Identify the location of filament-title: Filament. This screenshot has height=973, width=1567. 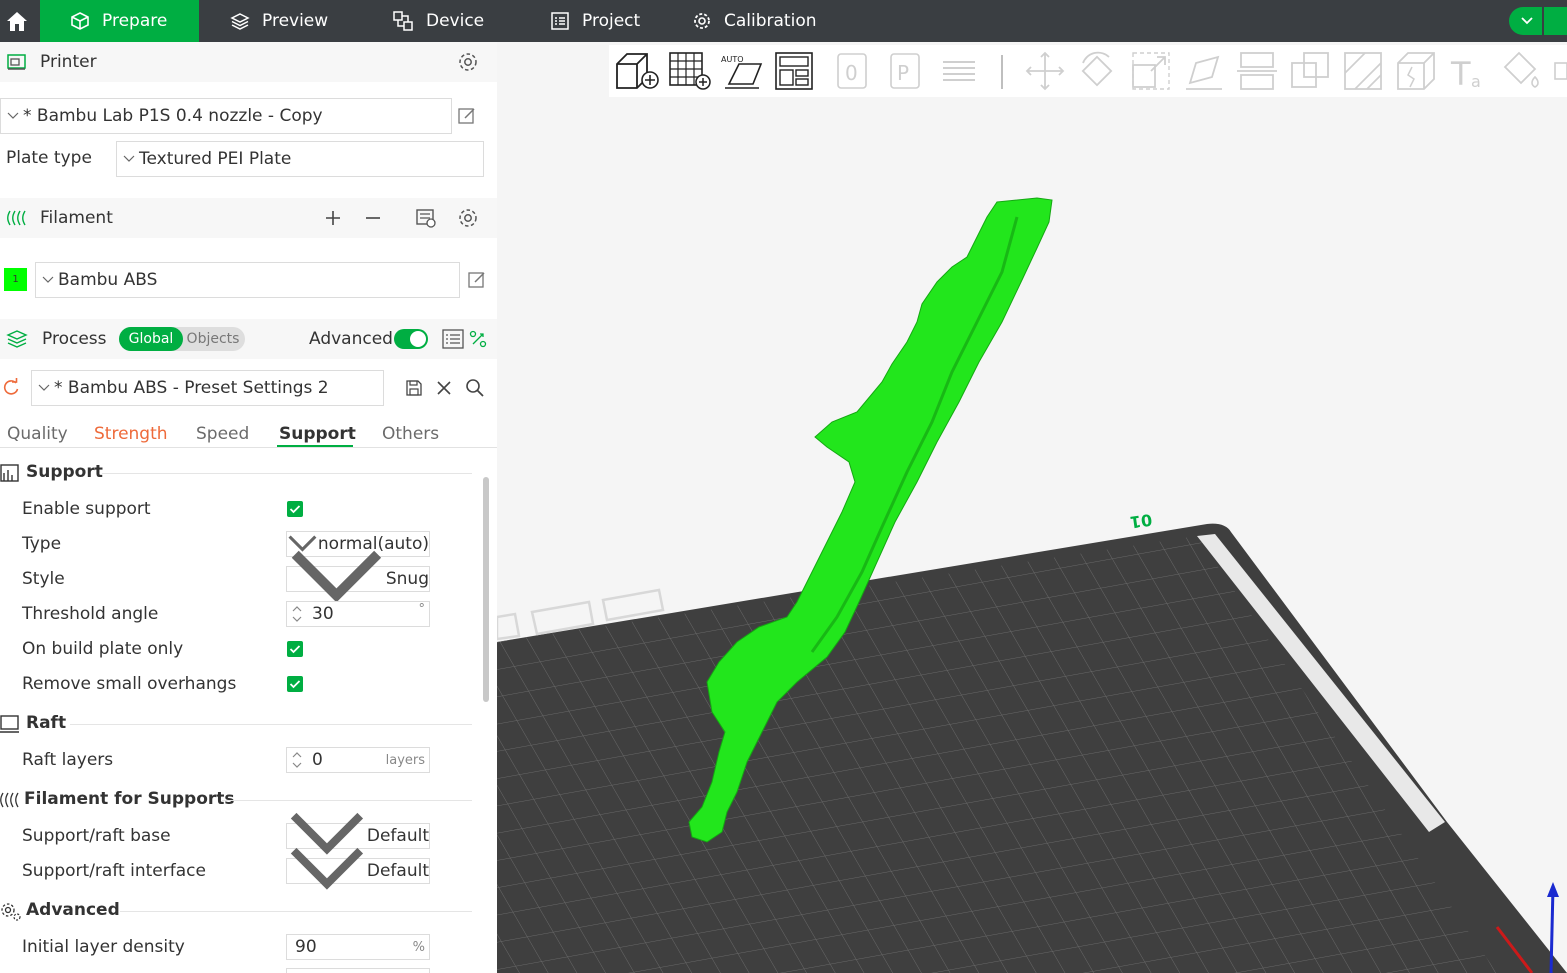
(76, 218).